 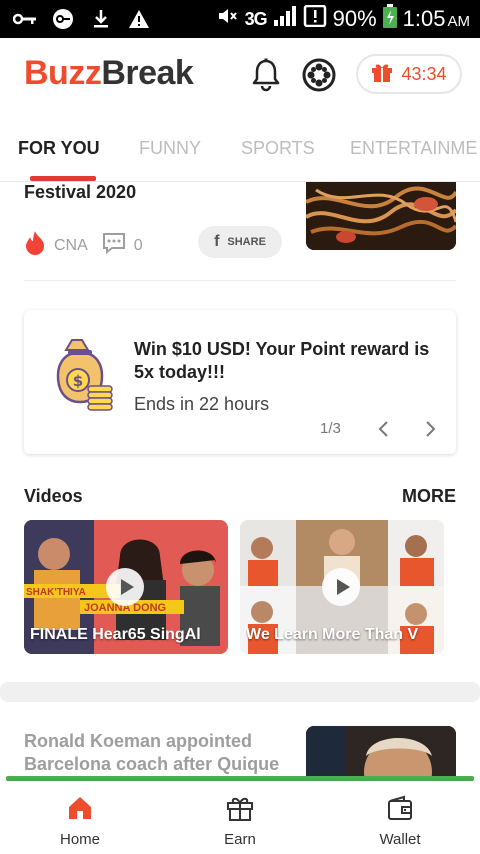 I want to click on news-title: Festival 2020, so click(x=80, y=192).